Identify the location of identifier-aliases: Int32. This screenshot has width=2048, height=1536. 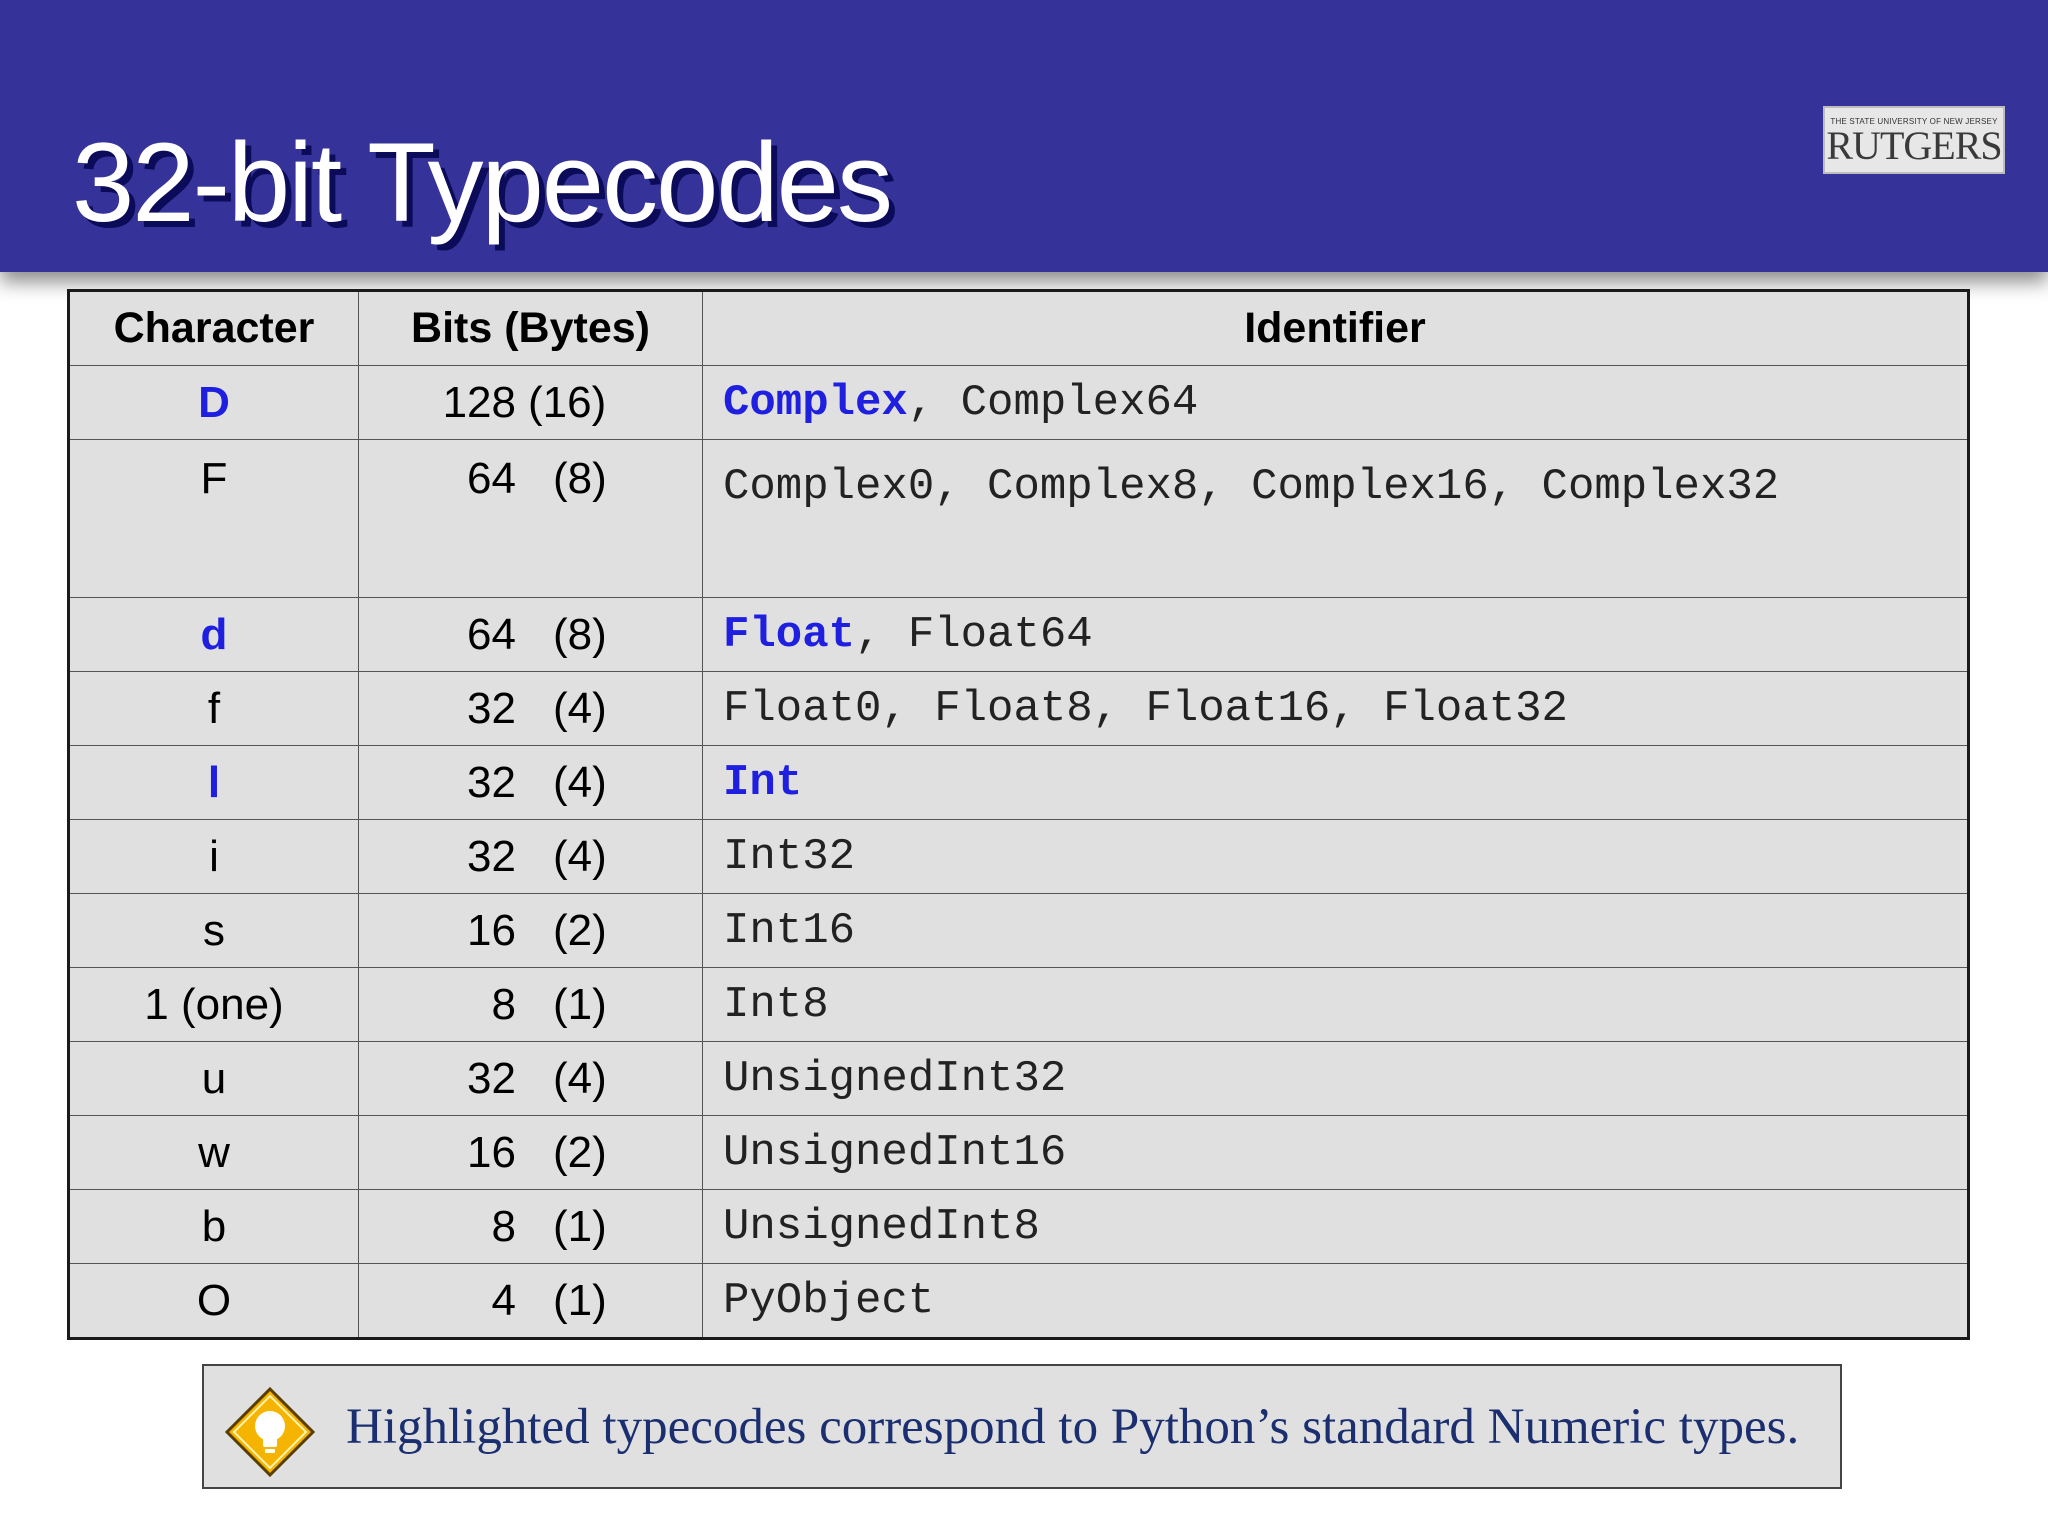
(789, 856).